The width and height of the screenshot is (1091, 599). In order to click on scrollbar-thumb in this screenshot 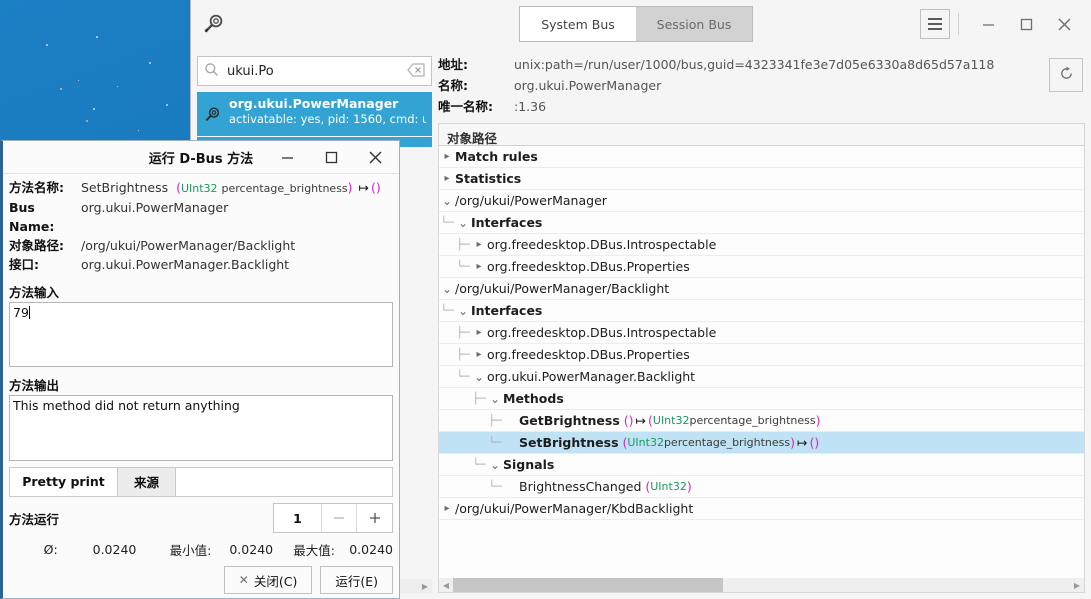, I will do `click(588, 585)`.